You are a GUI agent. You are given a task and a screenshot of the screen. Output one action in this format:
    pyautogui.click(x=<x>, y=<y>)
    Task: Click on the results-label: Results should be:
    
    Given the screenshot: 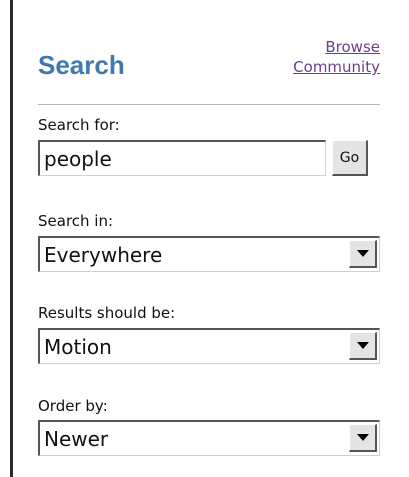 What is the action you would take?
    pyautogui.click(x=107, y=313)
    